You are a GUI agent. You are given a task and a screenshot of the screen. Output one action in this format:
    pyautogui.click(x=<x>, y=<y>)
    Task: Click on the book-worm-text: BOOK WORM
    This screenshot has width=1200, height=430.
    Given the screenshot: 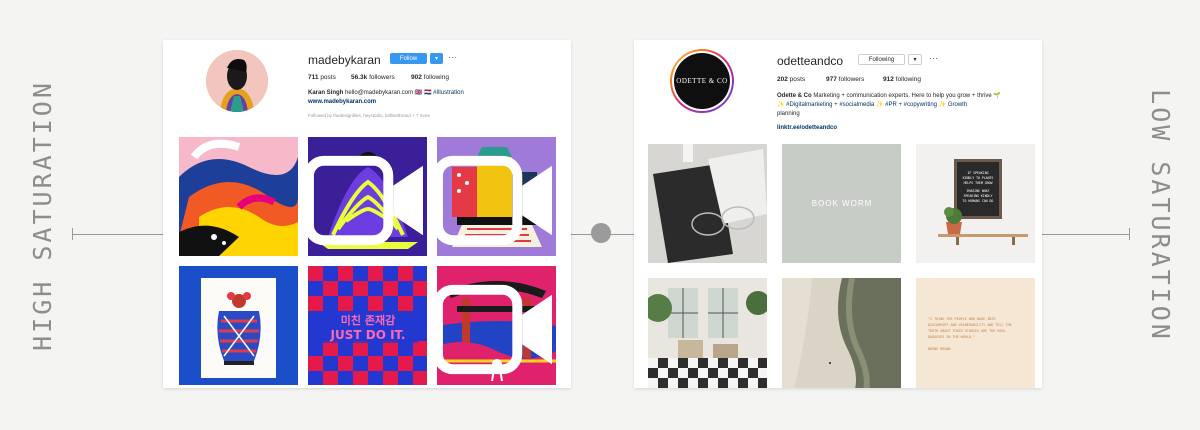 What is the action you would take?
    pyautogui.click(x=842, y=203)
    